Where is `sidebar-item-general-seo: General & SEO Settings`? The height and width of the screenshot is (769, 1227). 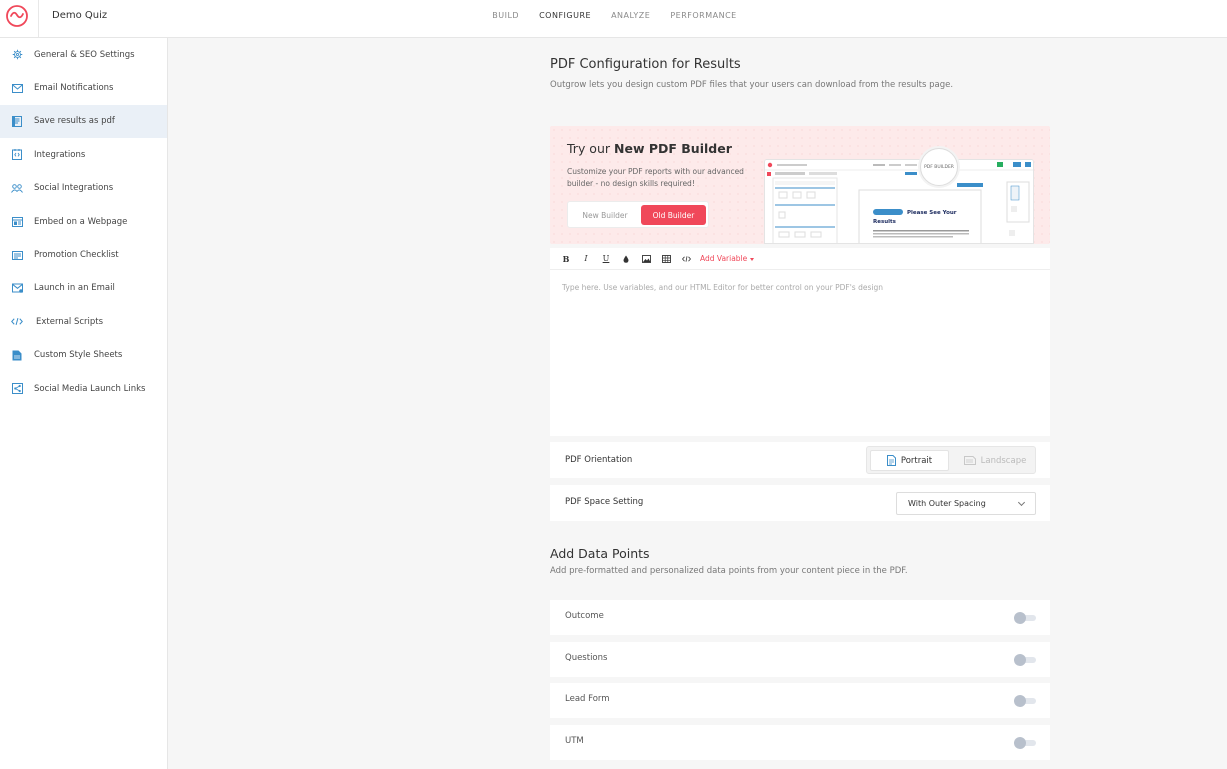 sidebar-item-general-seo: General & SEO Settings is located at coordinates (83, 54).